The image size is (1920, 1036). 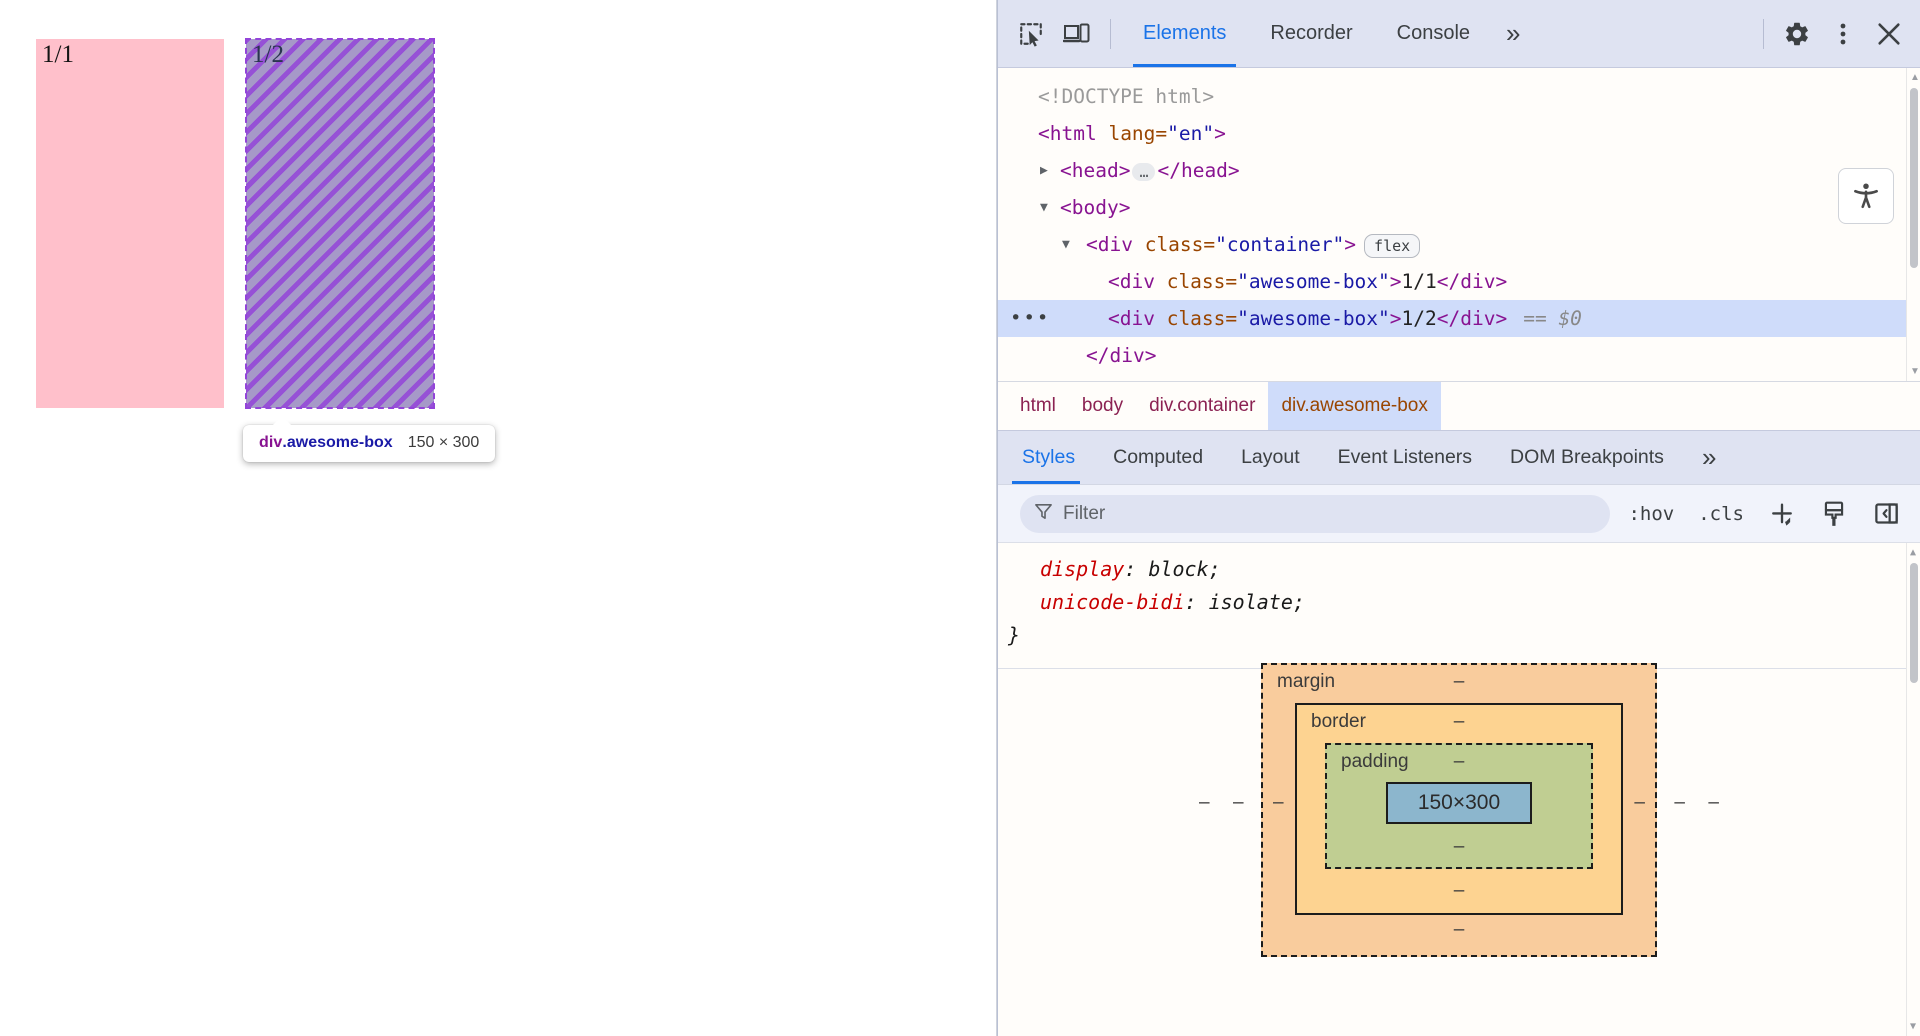 I want to click on box-model-margin-label: margin, so click(x=1306, y=681).